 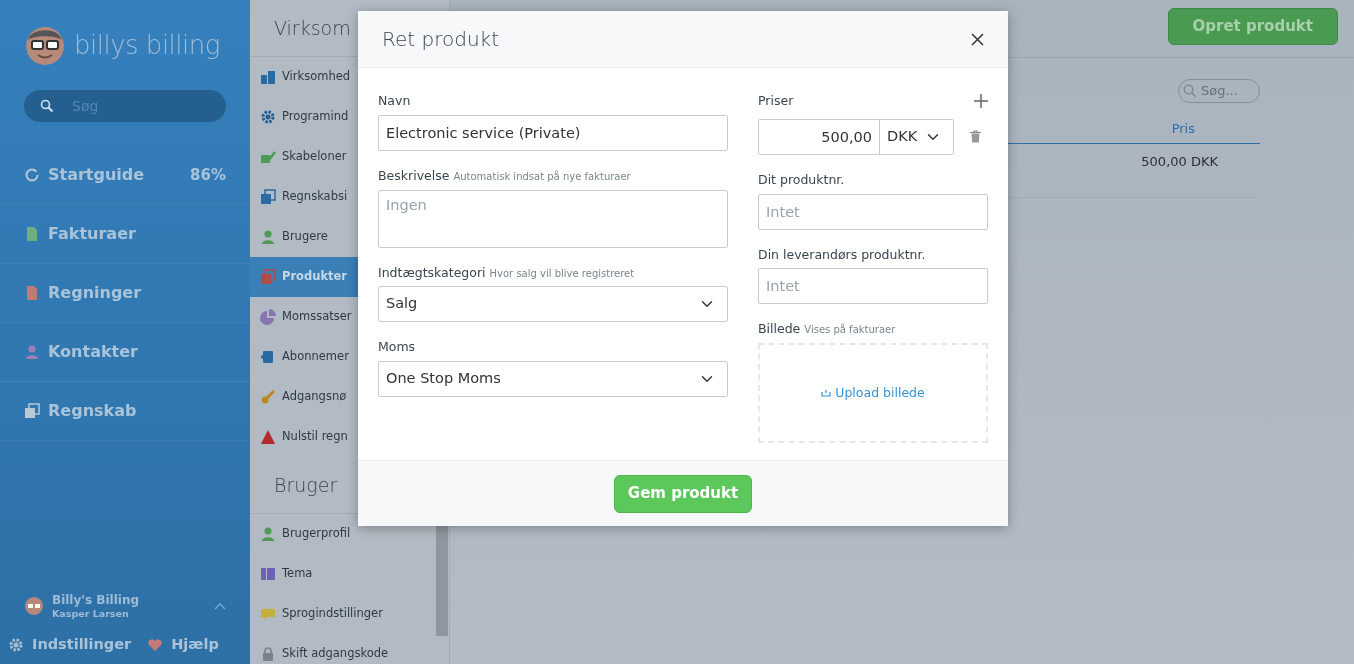 What do you see at coordinates (414, 175) in the screenshot?
I see `field-label: Beskrivelse` at bounding box center [414, 175].